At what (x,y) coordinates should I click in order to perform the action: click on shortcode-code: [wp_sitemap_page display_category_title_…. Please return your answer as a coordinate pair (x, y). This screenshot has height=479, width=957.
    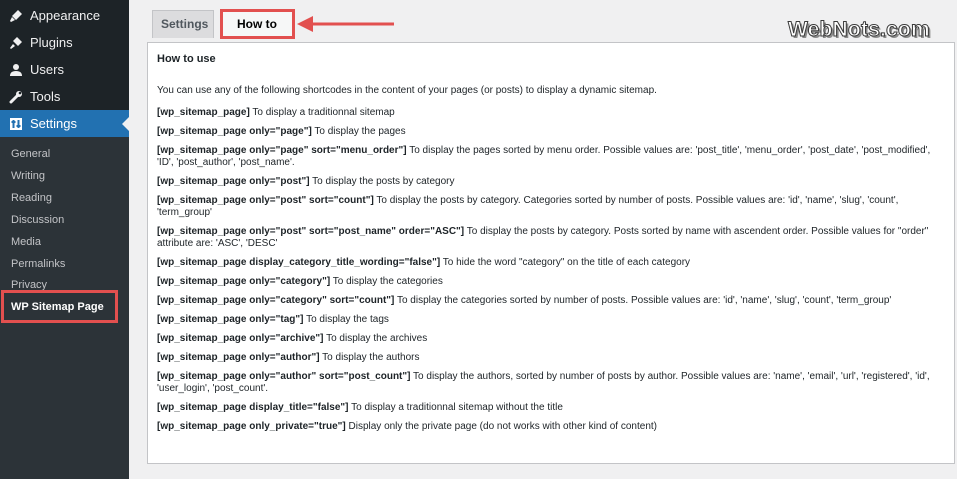
    Looking at the image, I should click on (299, 262).